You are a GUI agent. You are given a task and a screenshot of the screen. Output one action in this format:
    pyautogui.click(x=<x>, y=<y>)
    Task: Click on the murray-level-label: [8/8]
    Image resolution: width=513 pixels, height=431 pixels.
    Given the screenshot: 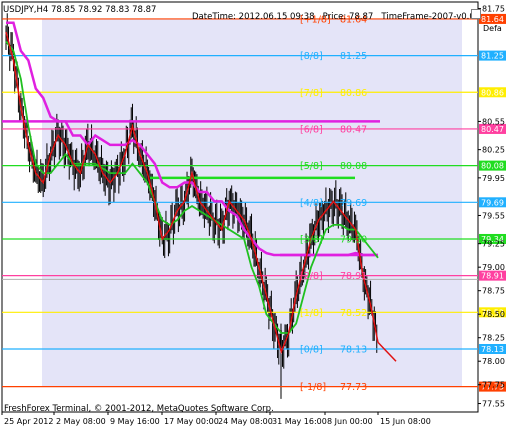 What is the action you would take?
    pyautogui.click(x=311, y=56)
    